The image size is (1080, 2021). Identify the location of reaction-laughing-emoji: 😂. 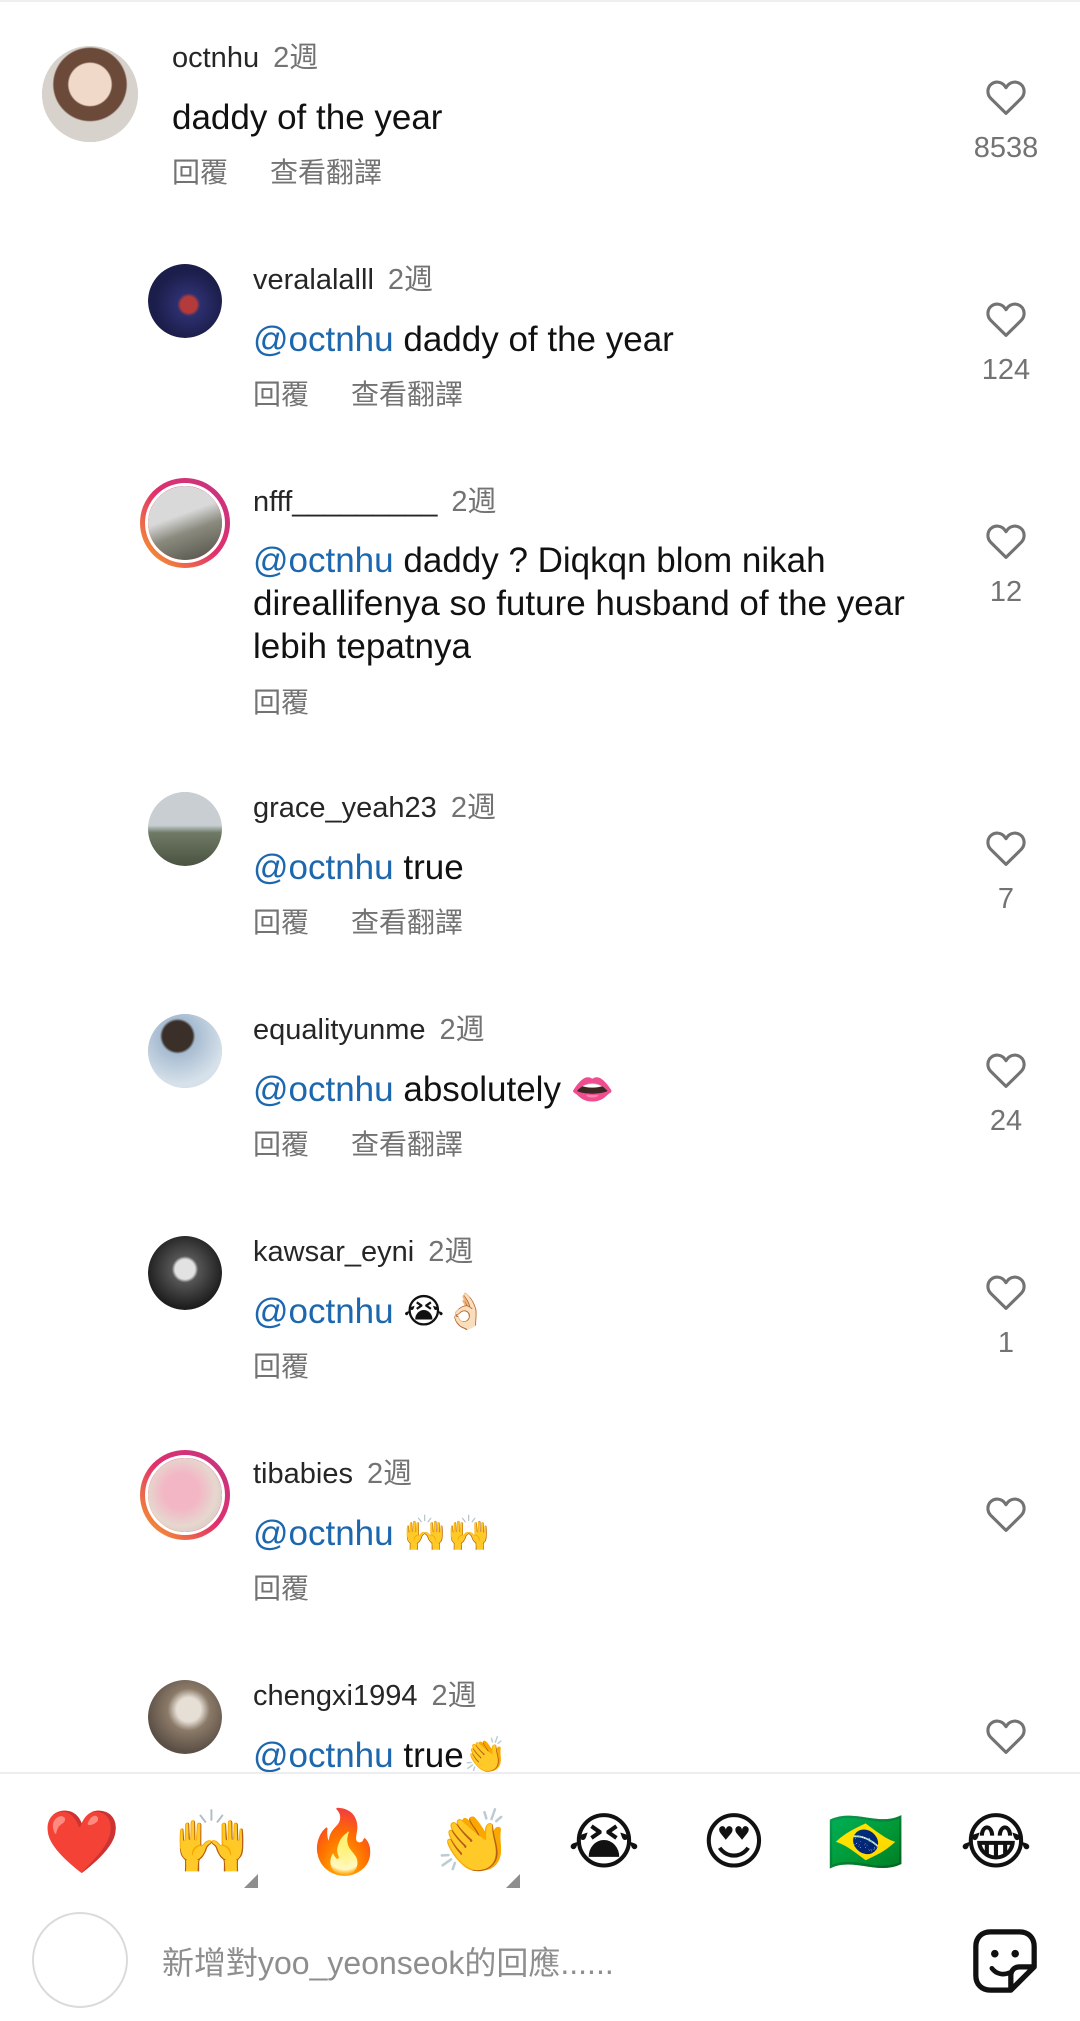
(996, 1842).